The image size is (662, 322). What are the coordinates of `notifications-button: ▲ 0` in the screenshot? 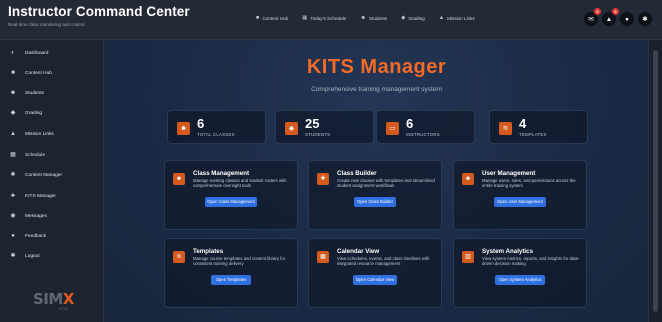 It's located at (610, 17).